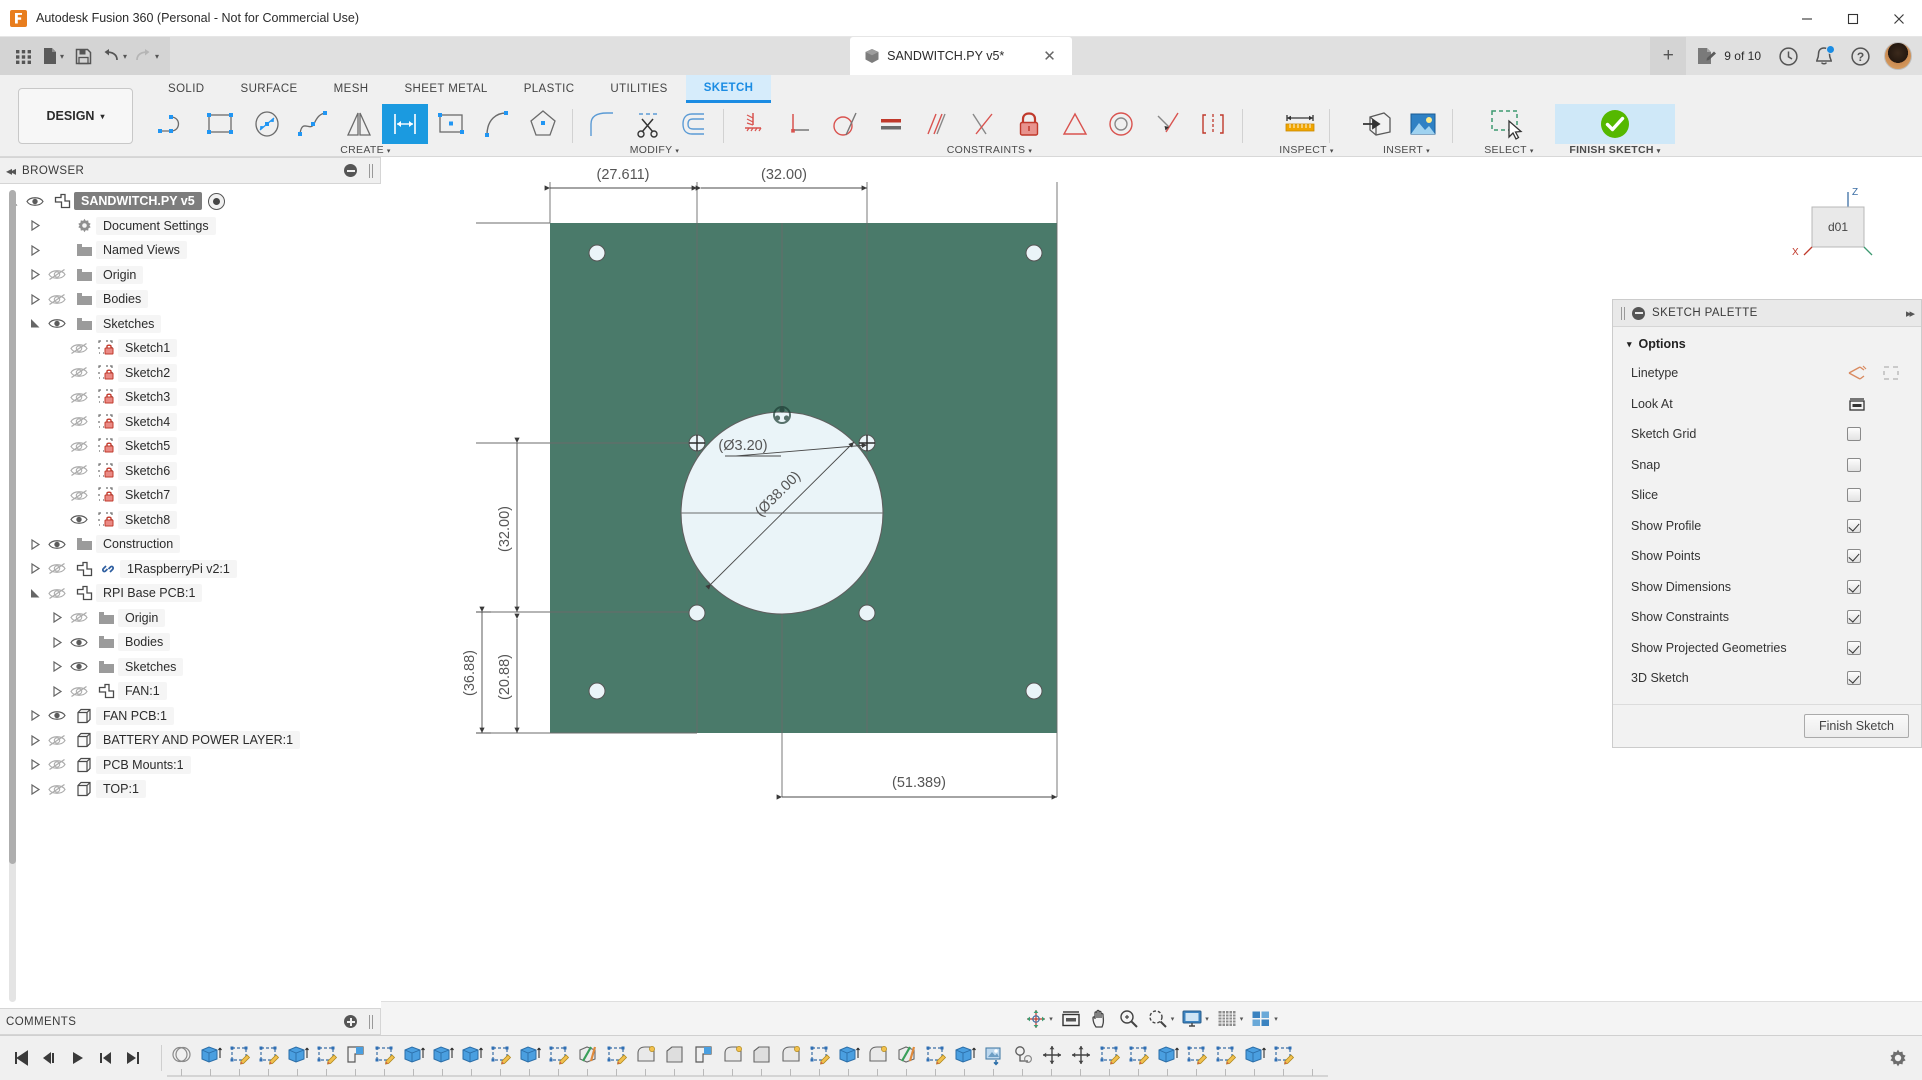 This screenshot has height=1080, width=1922. What do you see at coordinates (445, 89) in the screenshot?
I see `tab-sheet-metal: SHEET METAL` at bounding box center [445, 89].